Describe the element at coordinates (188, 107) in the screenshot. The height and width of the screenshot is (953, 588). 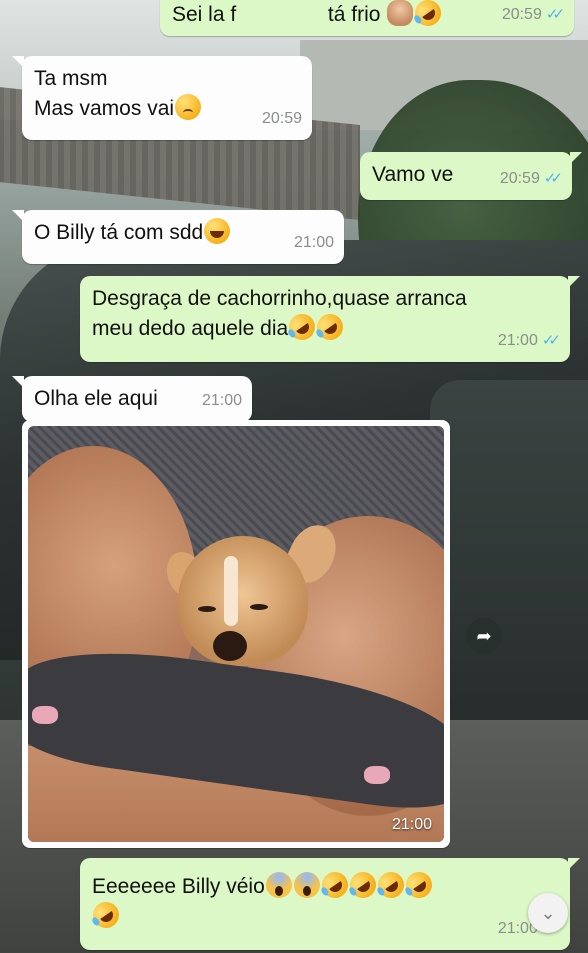
I see `disappointed-emoji-icon` at that location.